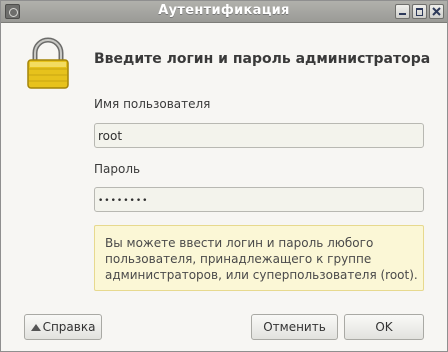  Describe the element at coordinates (152, 104) in the screenshot. I see `username-label: Имя пользователя` at that location.